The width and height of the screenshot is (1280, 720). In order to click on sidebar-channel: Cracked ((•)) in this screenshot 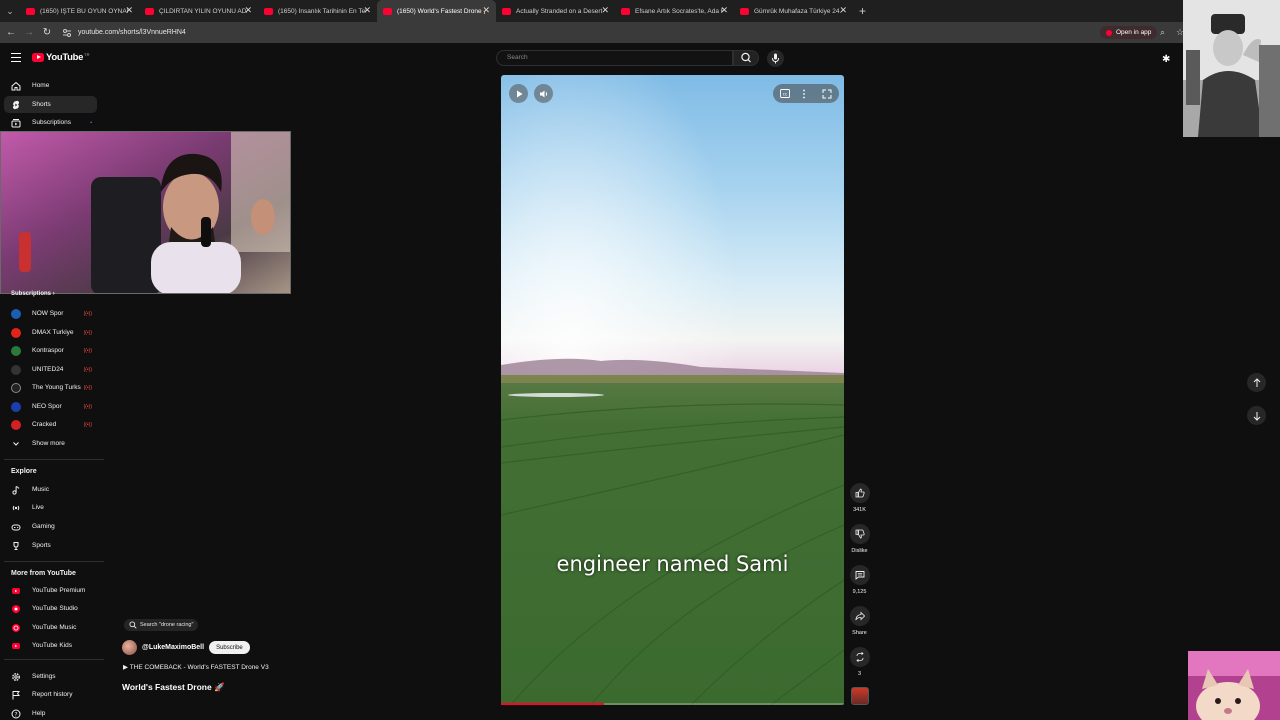, I will do `click(48, 424)`.